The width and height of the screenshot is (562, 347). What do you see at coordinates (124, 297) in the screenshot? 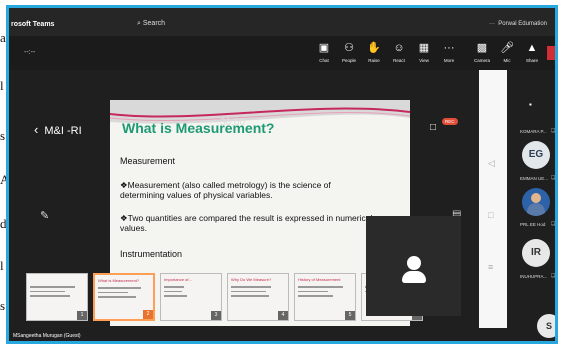
I see `slide-thumbnail-active: What is Measurement? 2` at bounding box center [124, 297].